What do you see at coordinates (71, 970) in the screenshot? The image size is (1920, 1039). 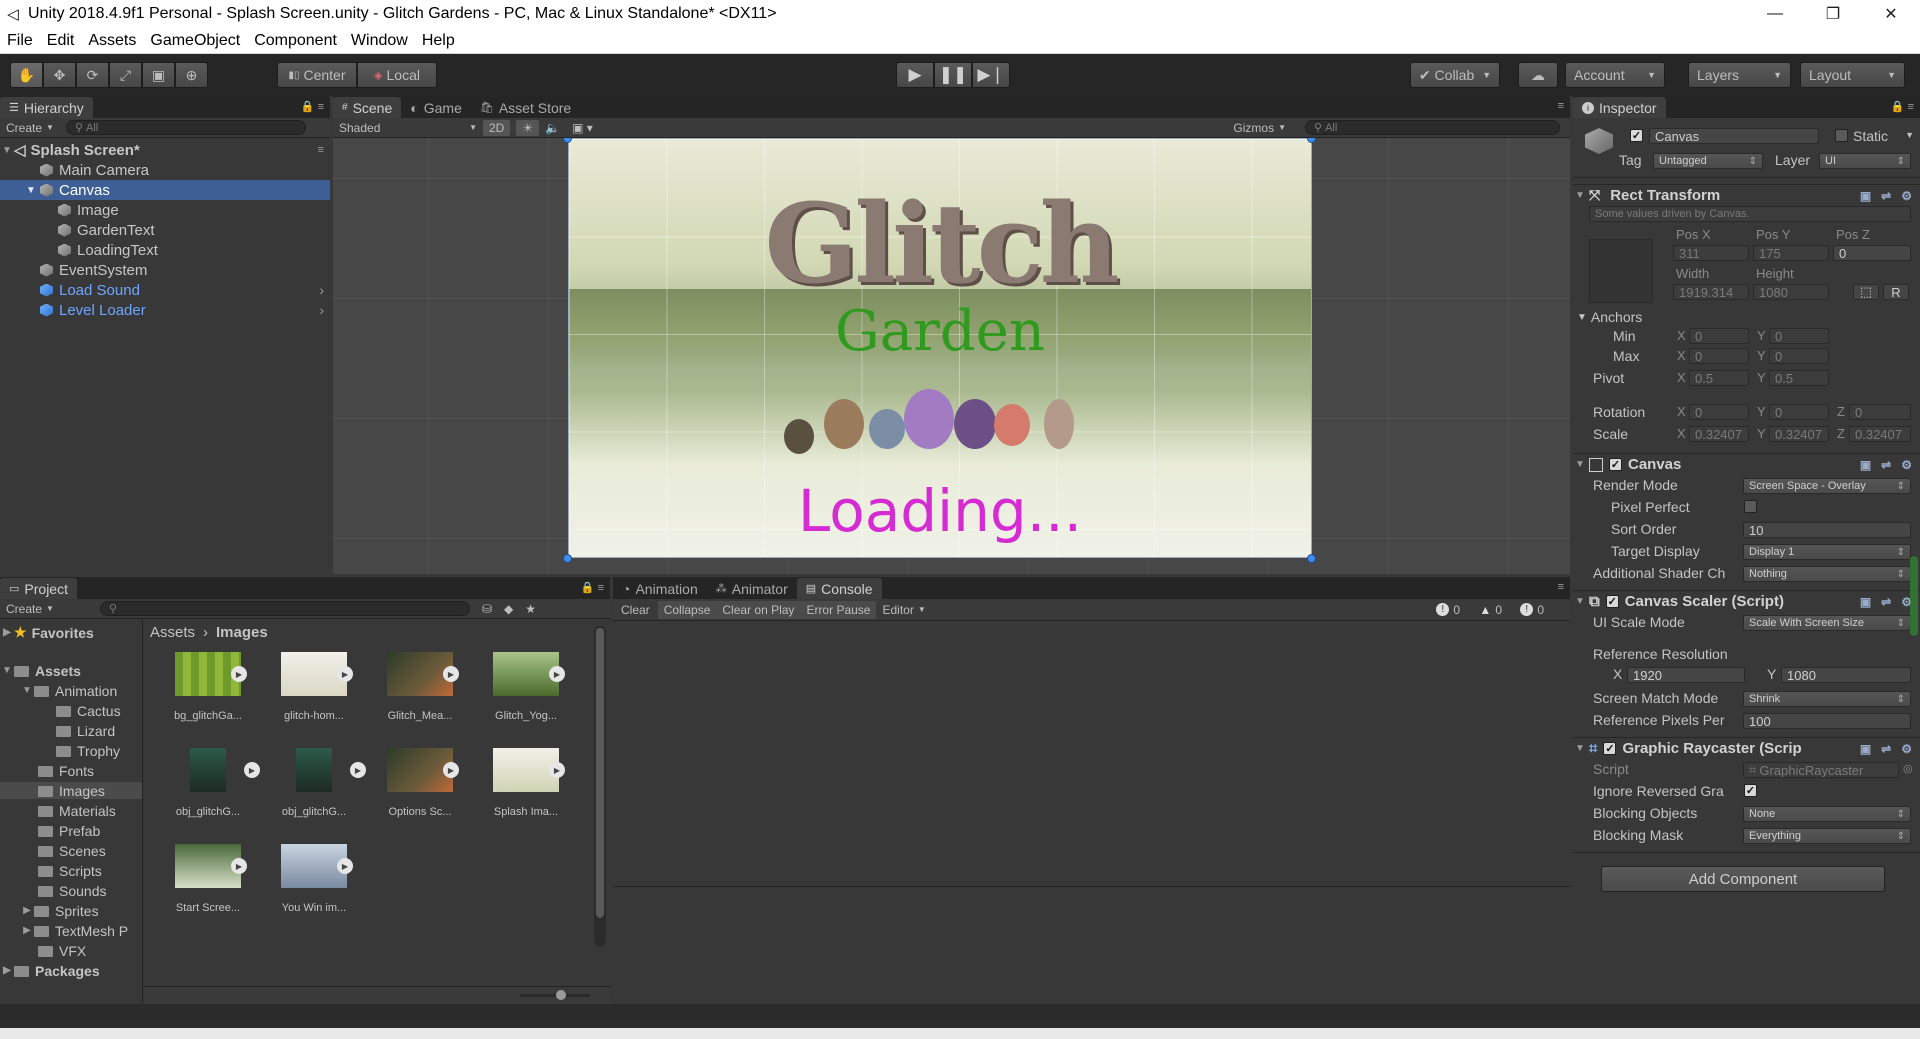 I see `tree-packages: ▶ Packages` at bounding box center [71, 970].